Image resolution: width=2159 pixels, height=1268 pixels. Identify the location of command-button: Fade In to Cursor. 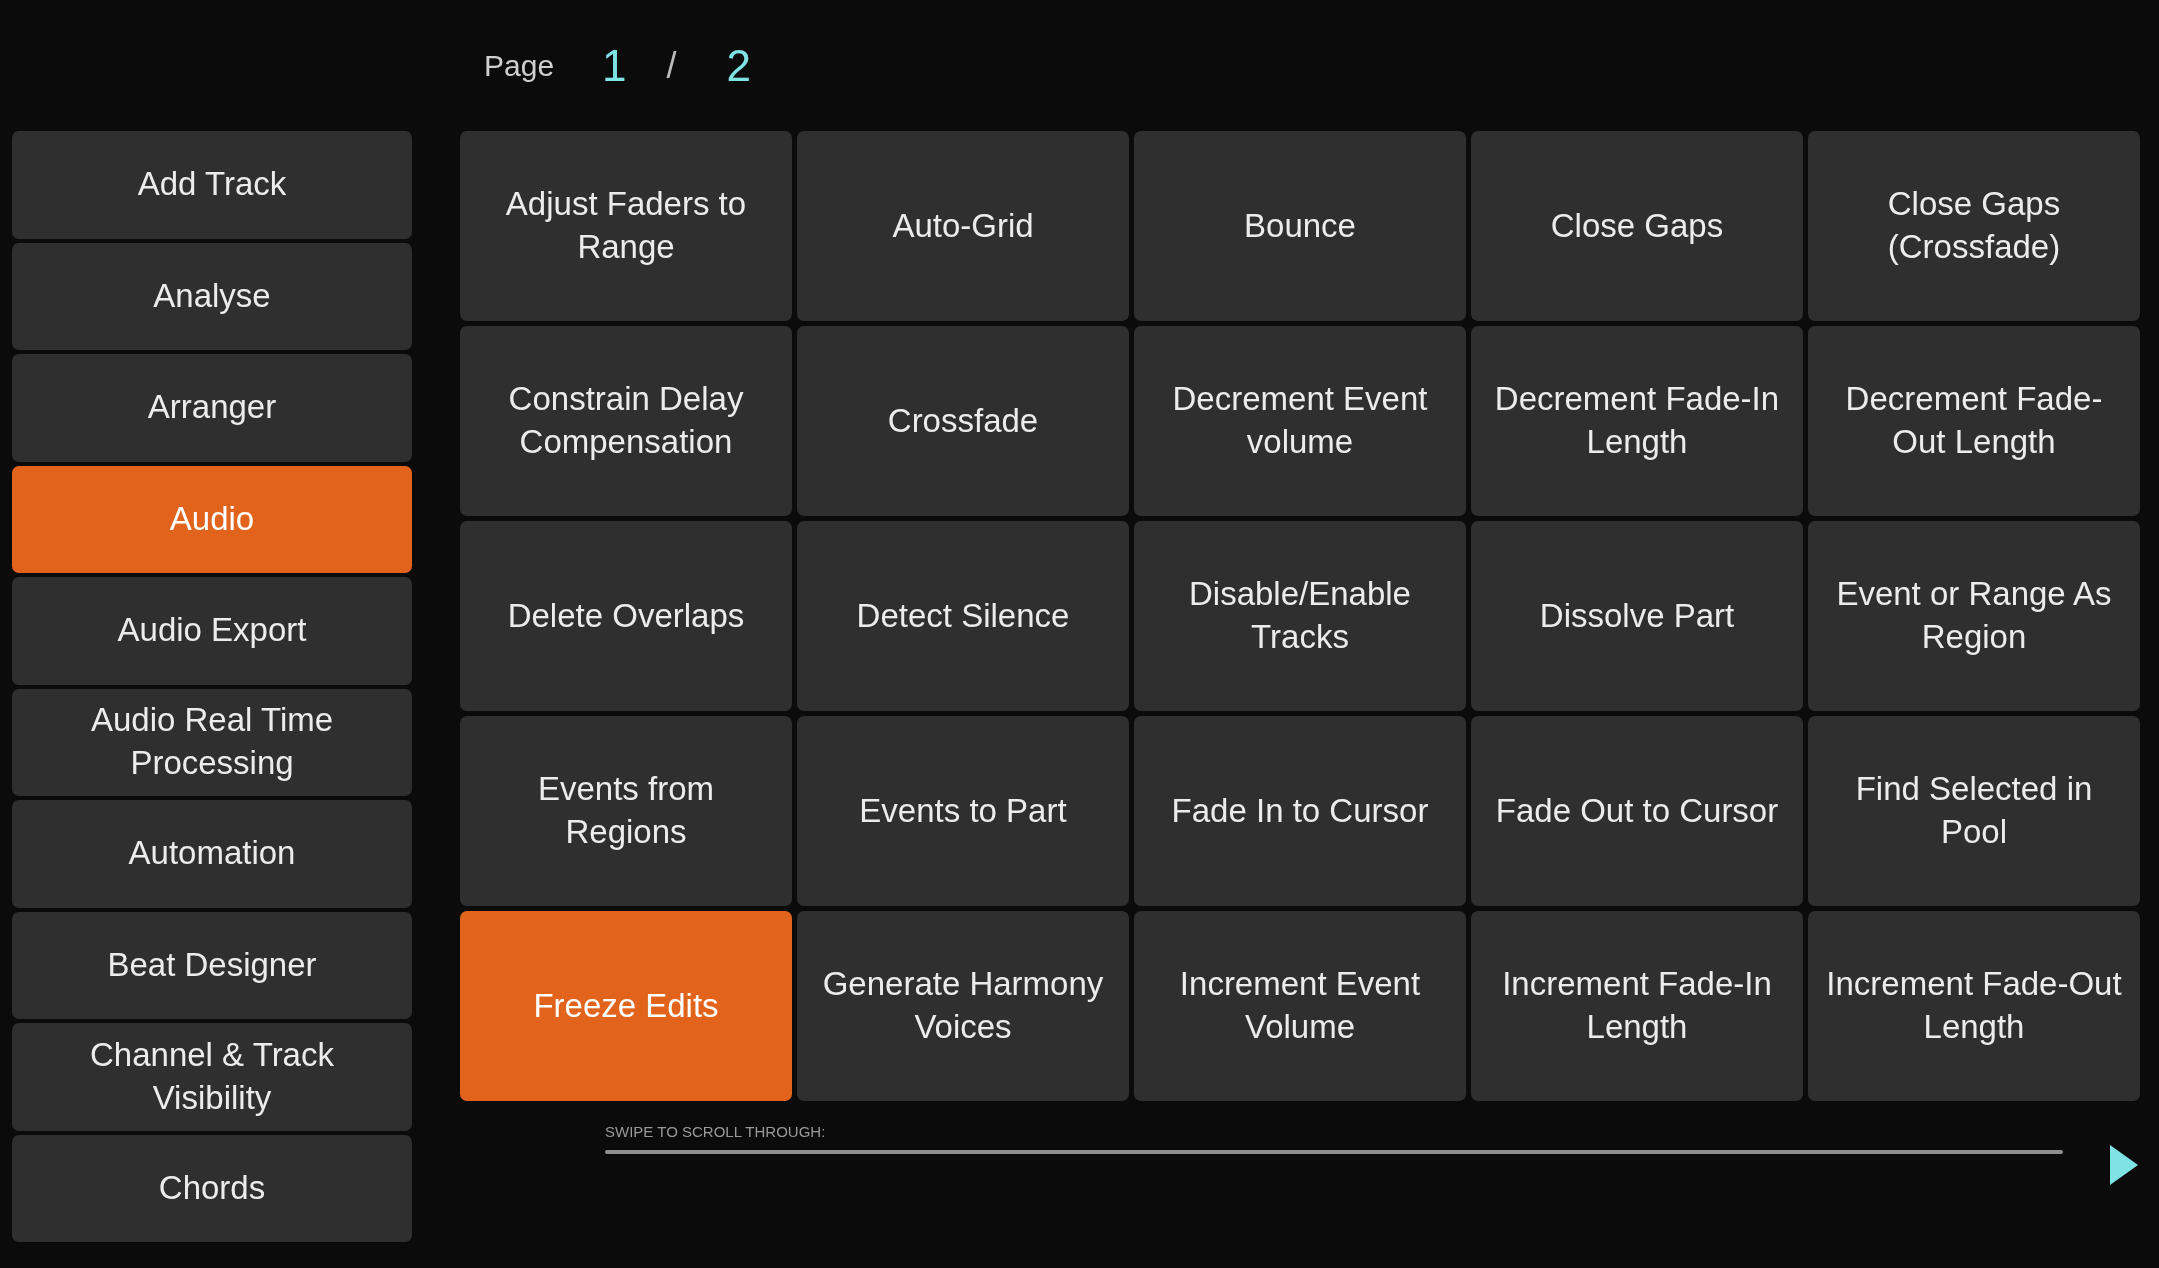
(1300, 811).